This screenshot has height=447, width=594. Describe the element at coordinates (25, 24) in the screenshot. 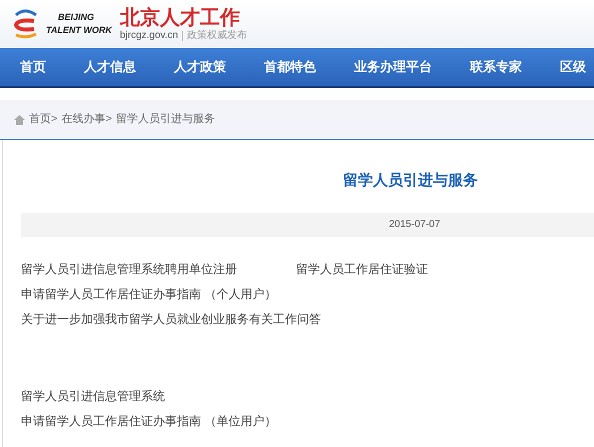

I see `logo-icon` at that location.